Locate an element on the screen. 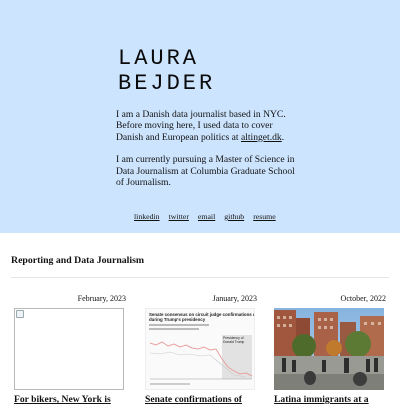 The width and height of the screenshot is (400, 405). email-link: email is located at coordinates (206, 216).